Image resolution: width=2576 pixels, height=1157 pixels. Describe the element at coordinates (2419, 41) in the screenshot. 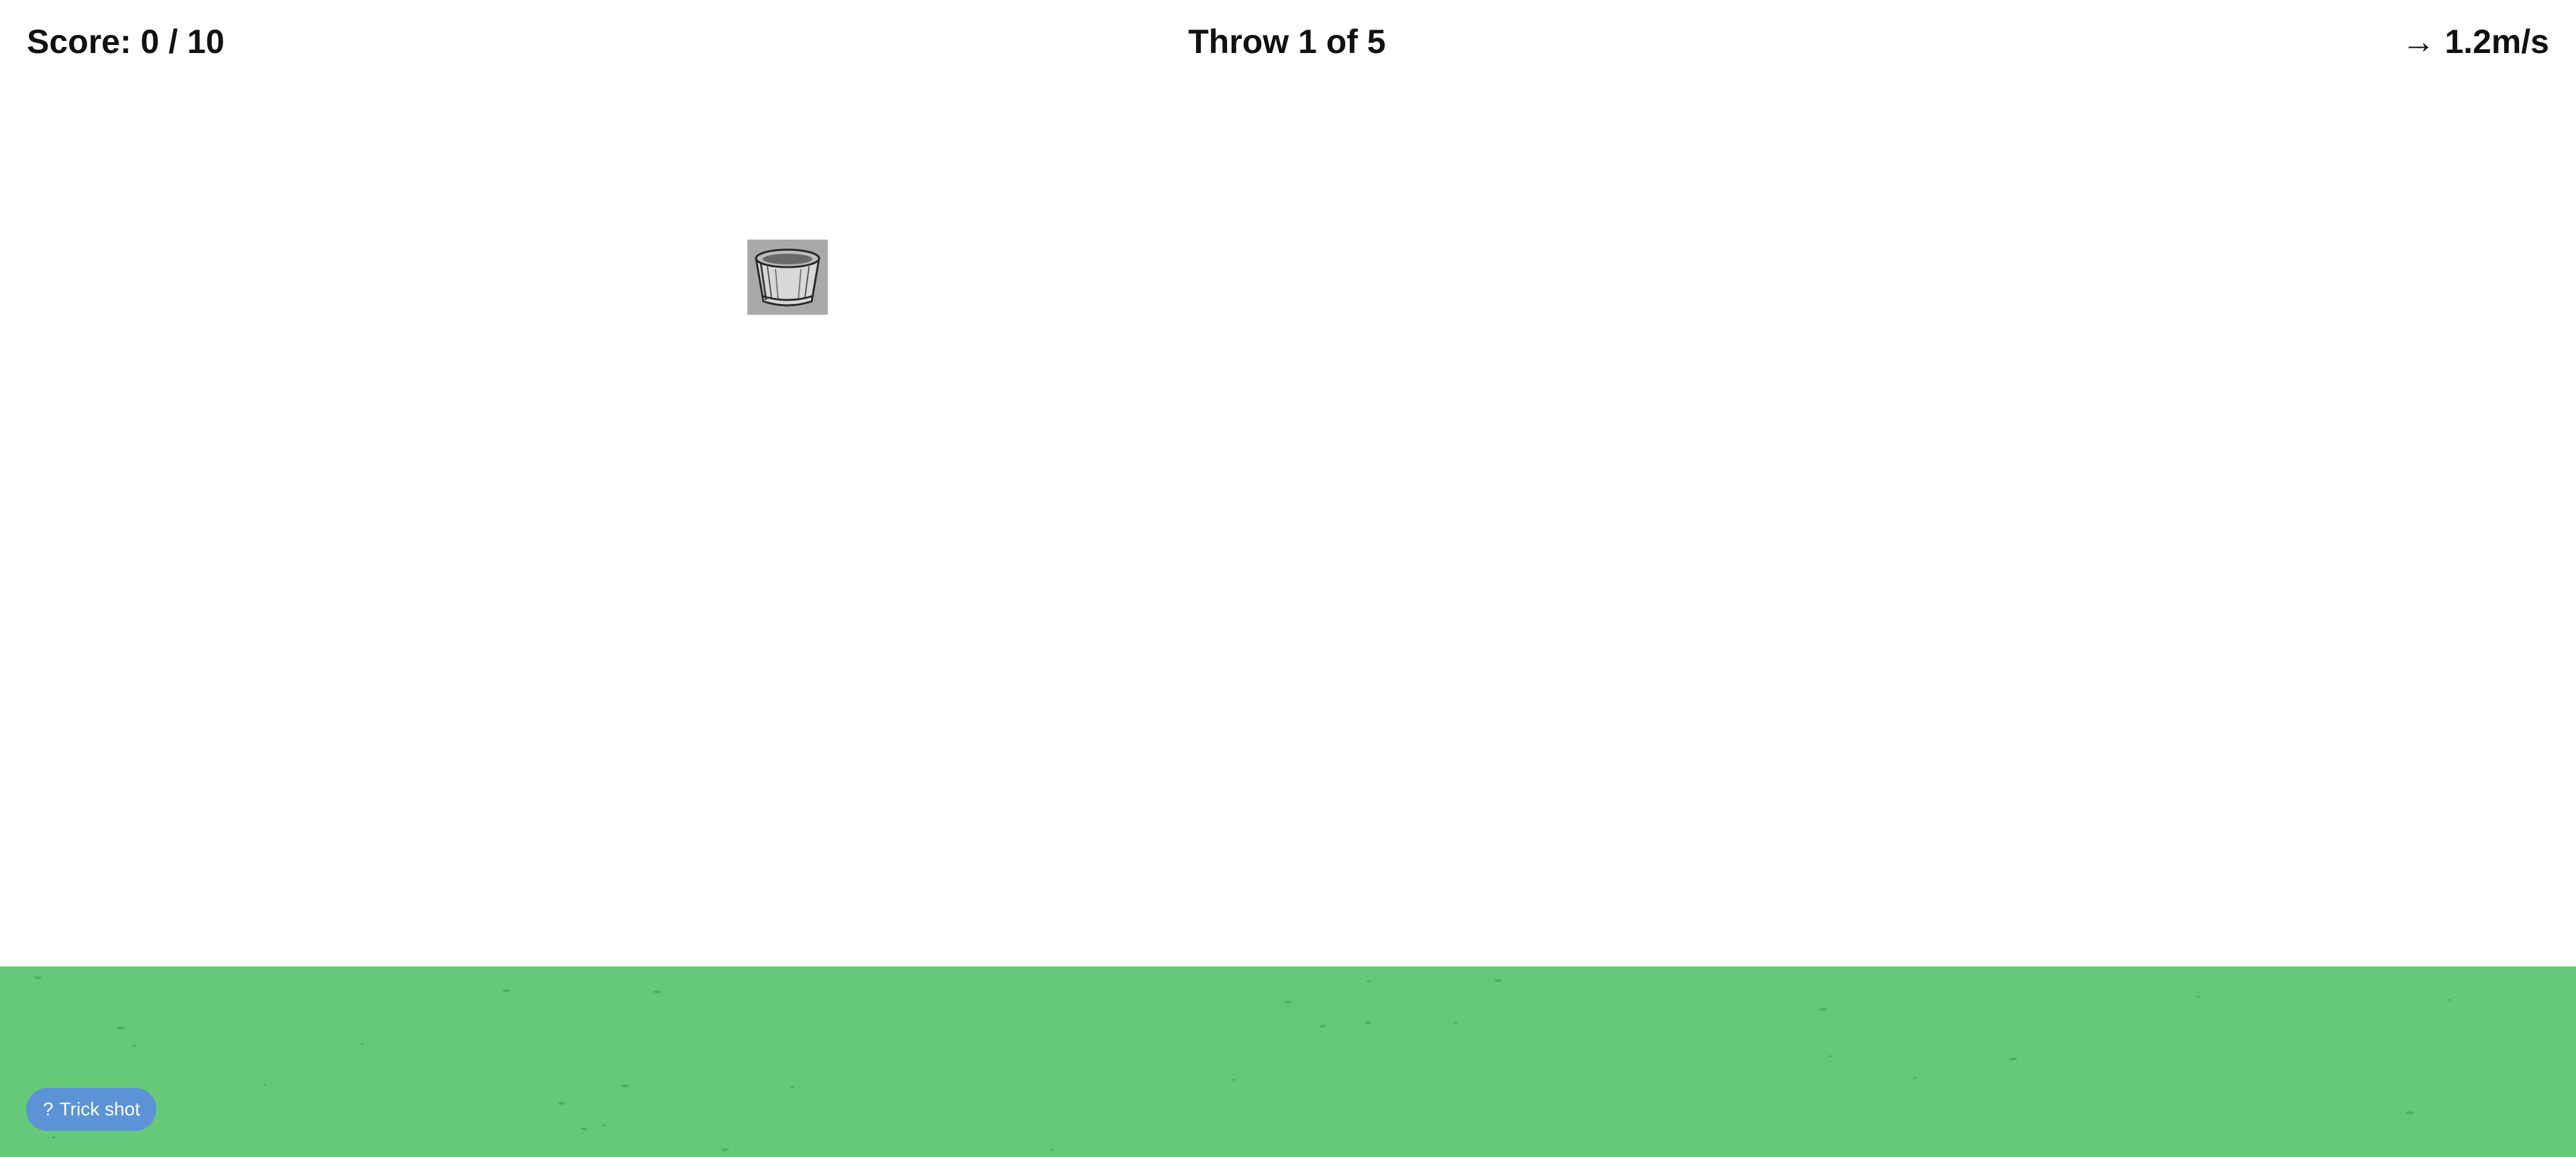

I see `right-arrow-icon: →` at that location.